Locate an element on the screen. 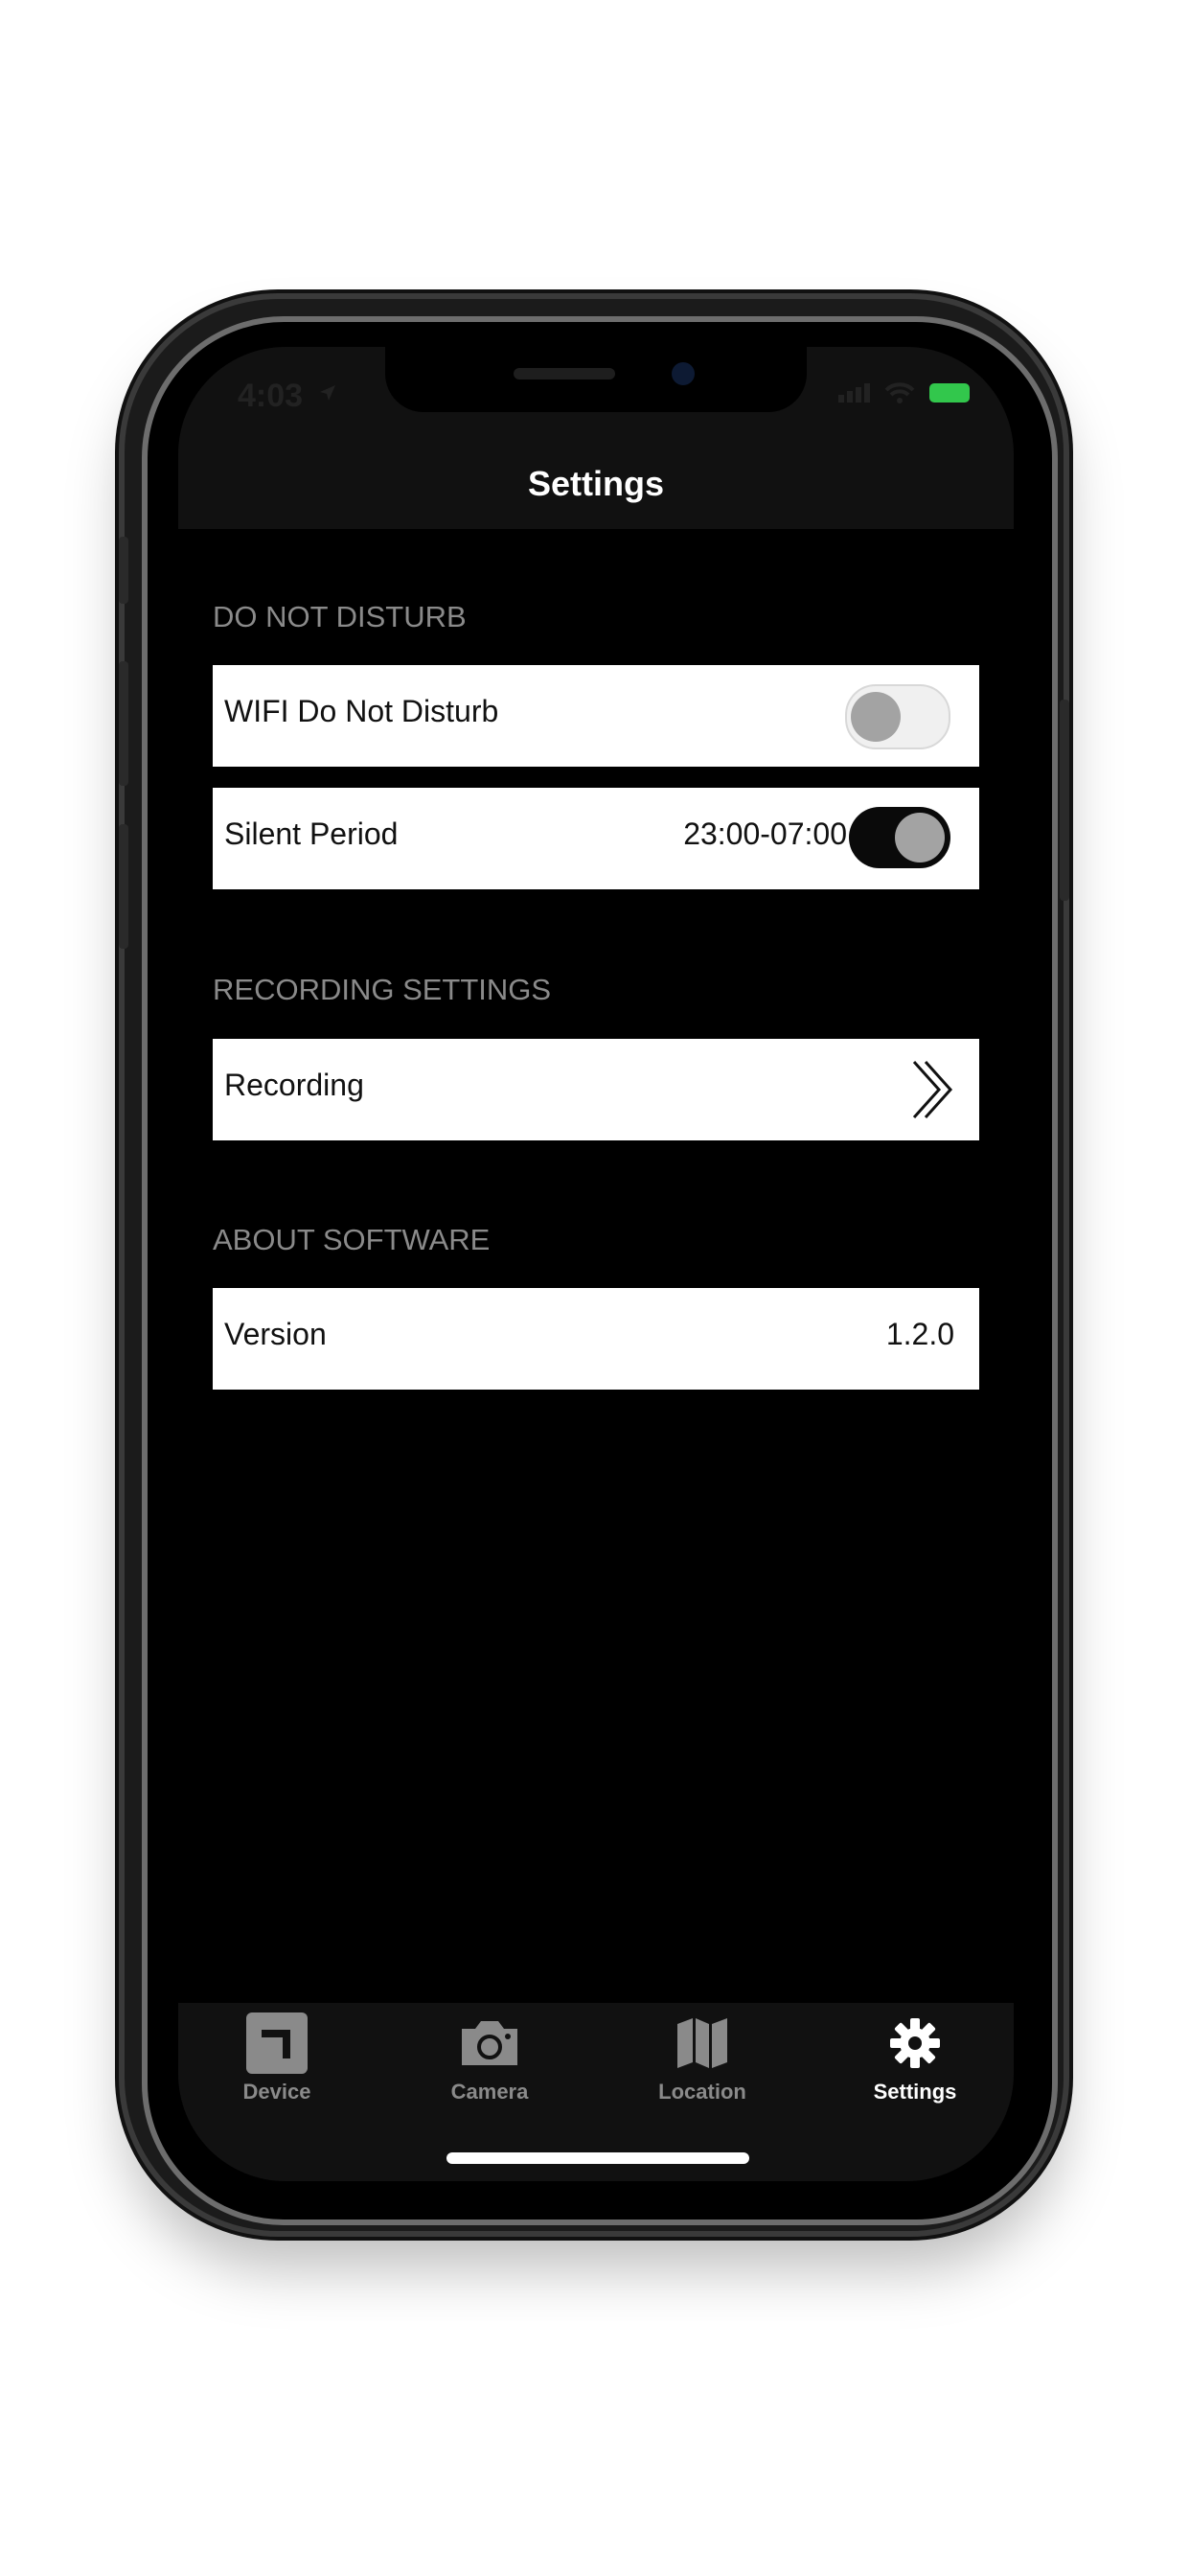  home-indicator is located at coordinates (598, 2158).